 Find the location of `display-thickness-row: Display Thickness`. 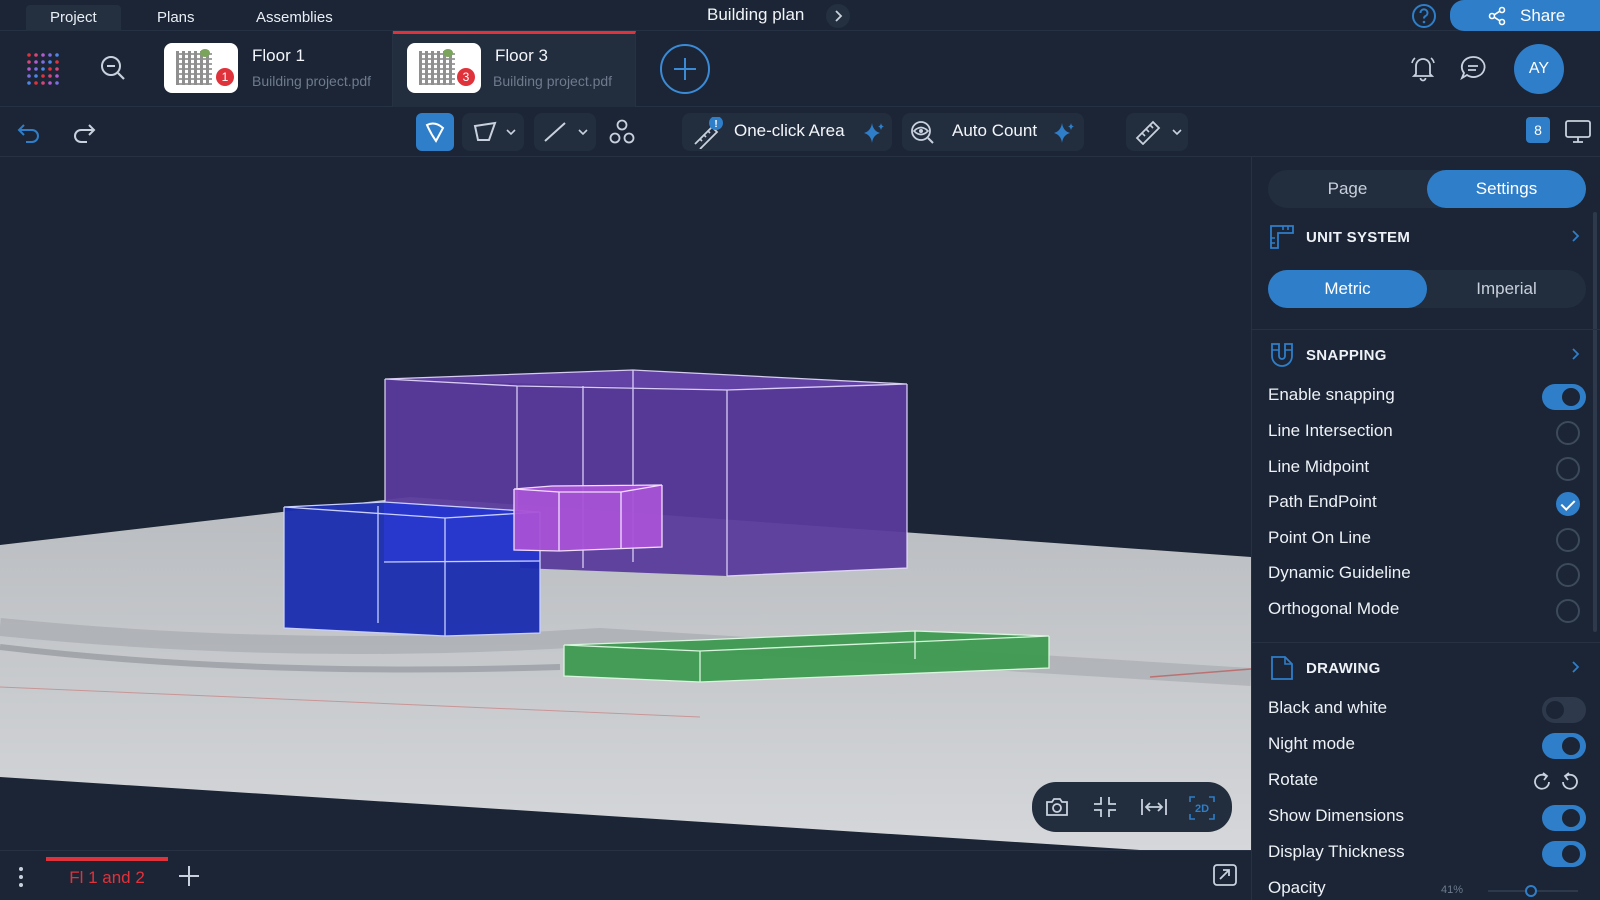

display-thickness-row: Display Thickness is located at coordinates (1427, 853).